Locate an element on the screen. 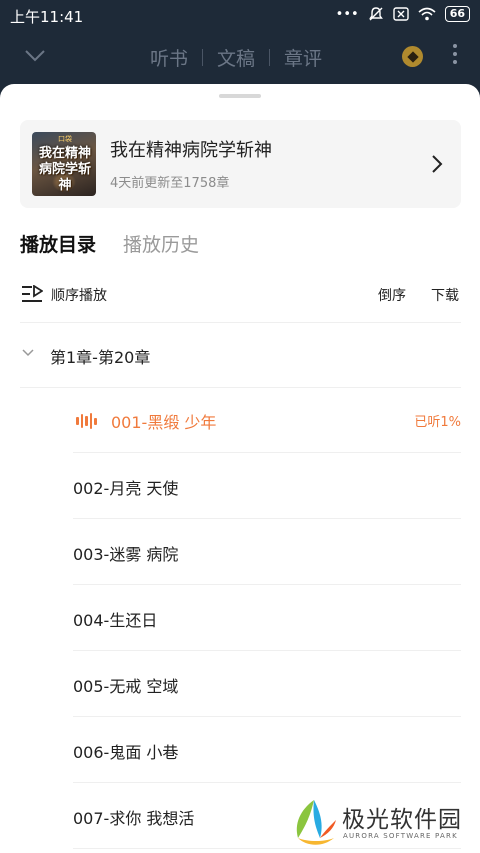 The image size is (480, 853). watermark-subtitle: AURORA SOFTWARE PARK is located at coordinates (400, 836).